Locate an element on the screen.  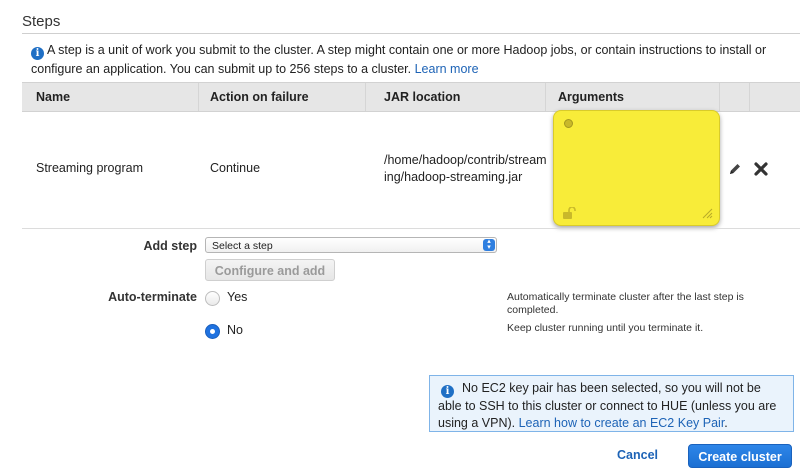
sticky-note is located at coordinates (636, 168).